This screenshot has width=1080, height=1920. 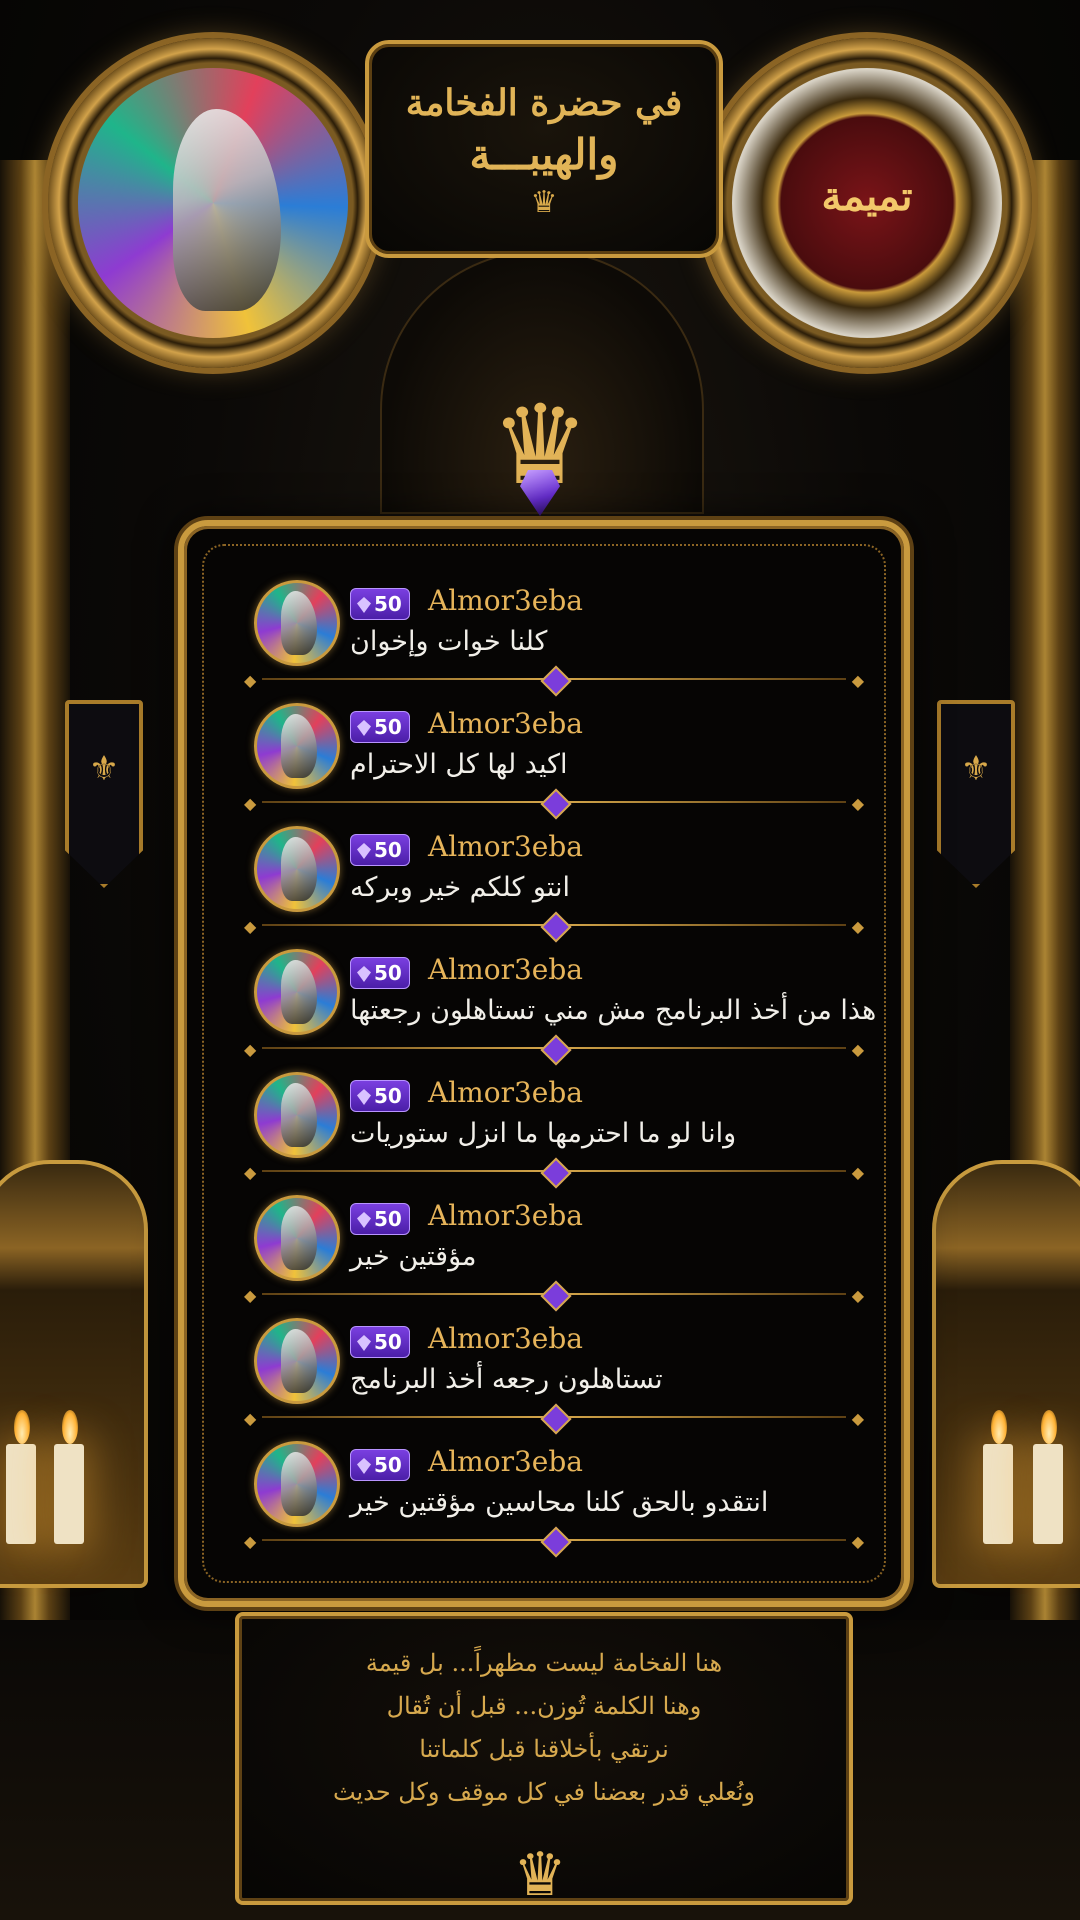 What do you see at coordinates (544, 1706) in the screenshot?
I see `quote-line: وهنا الكلمة تُوزن... قبل أن تُقال` at bounding box center [544, 1706].